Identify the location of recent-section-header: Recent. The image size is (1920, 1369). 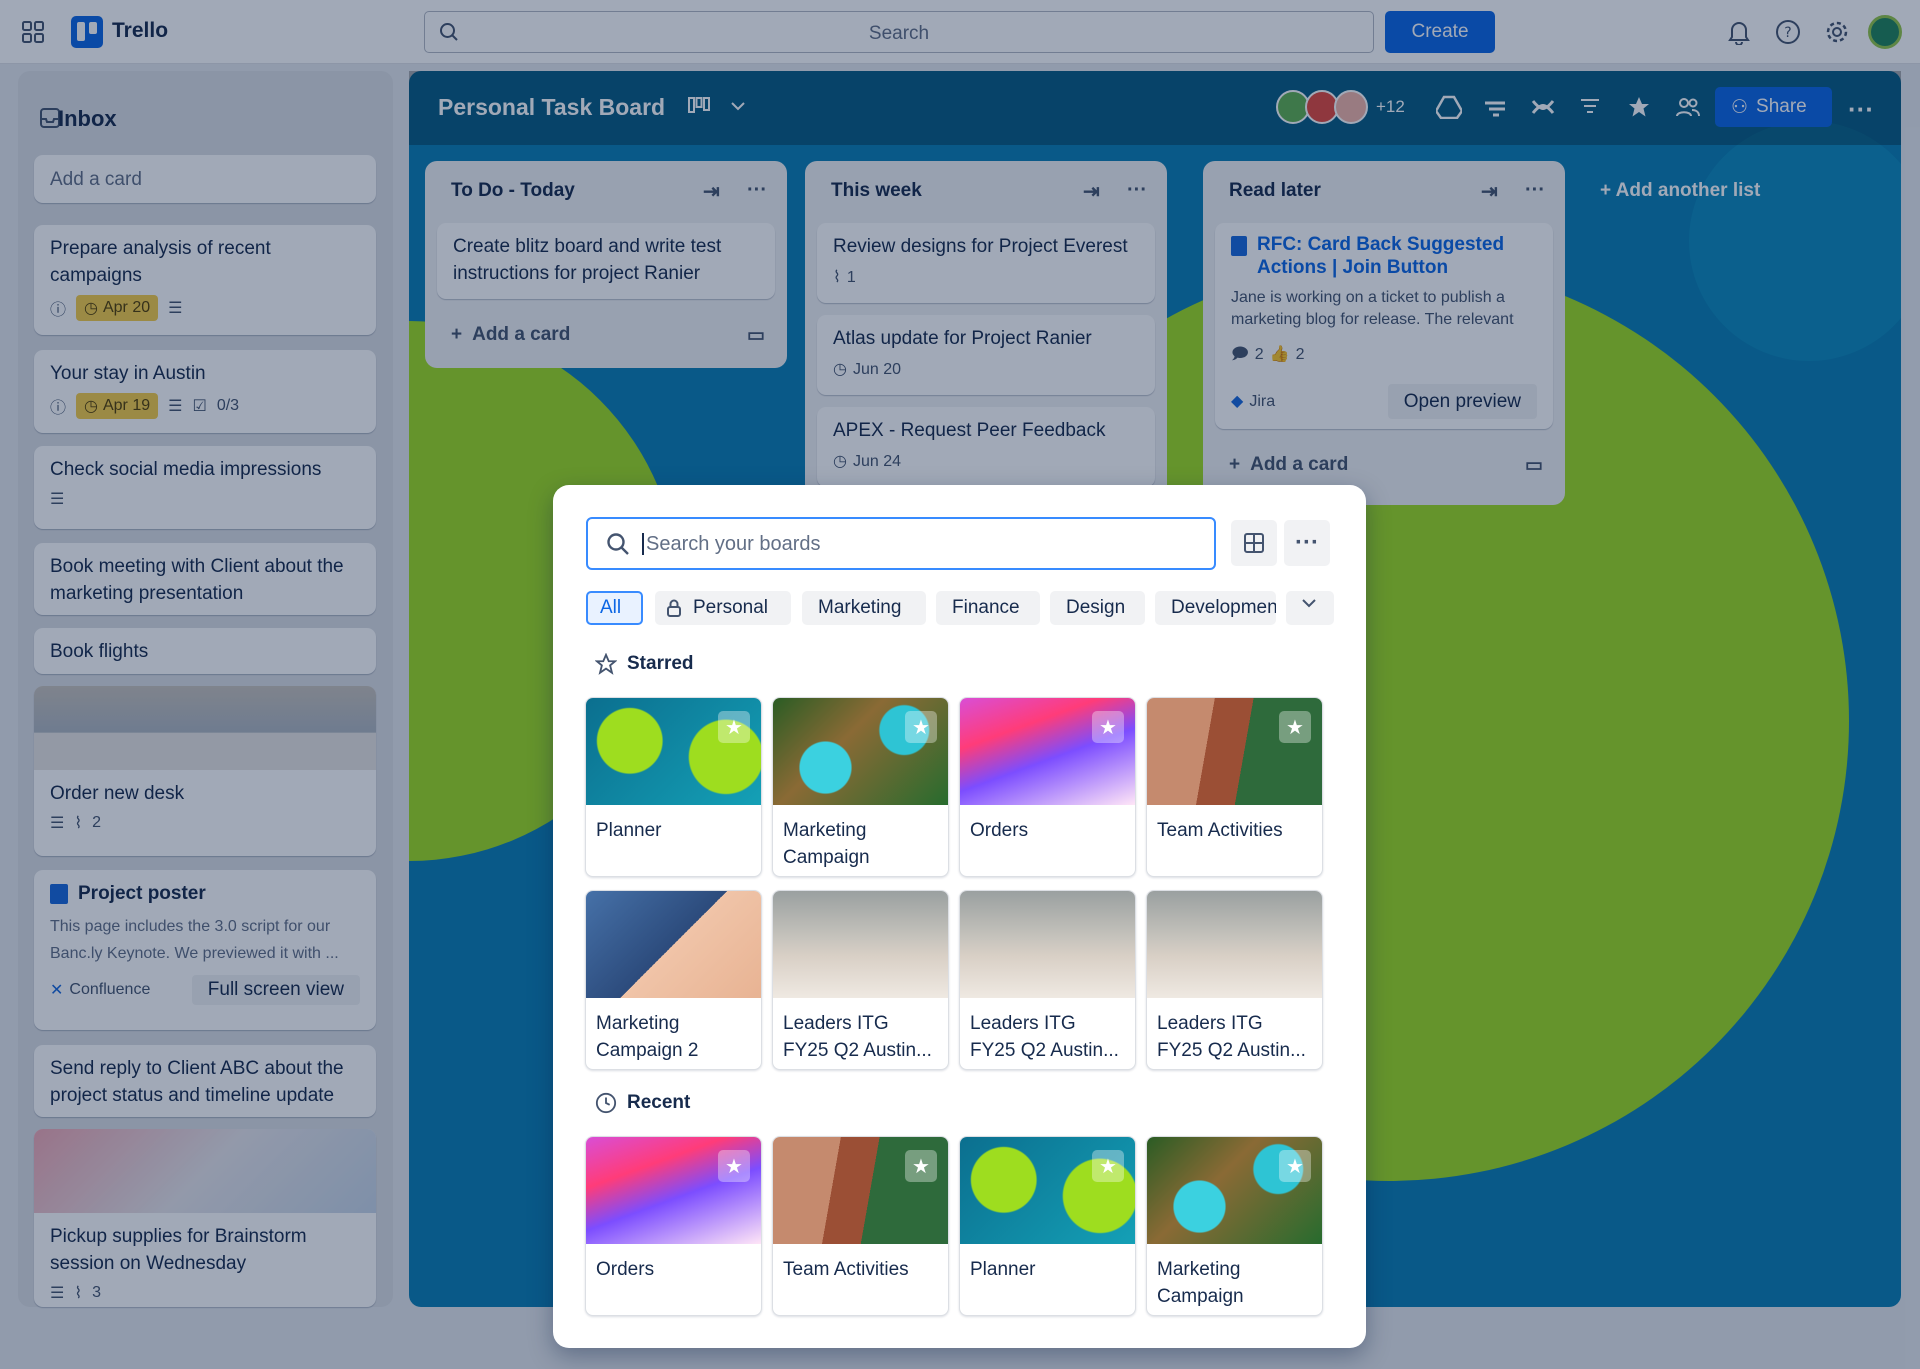
(642, 1103).